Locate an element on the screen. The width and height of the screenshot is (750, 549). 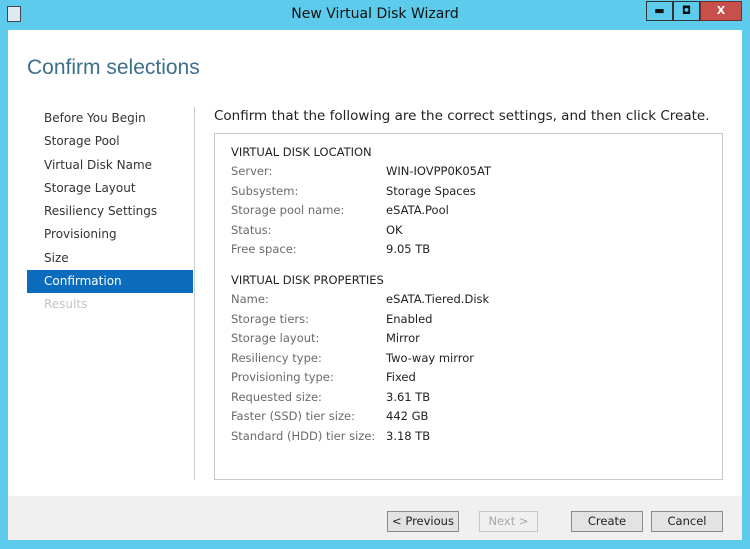
row-label: Subsystem: is located at coordinates (265, 190).